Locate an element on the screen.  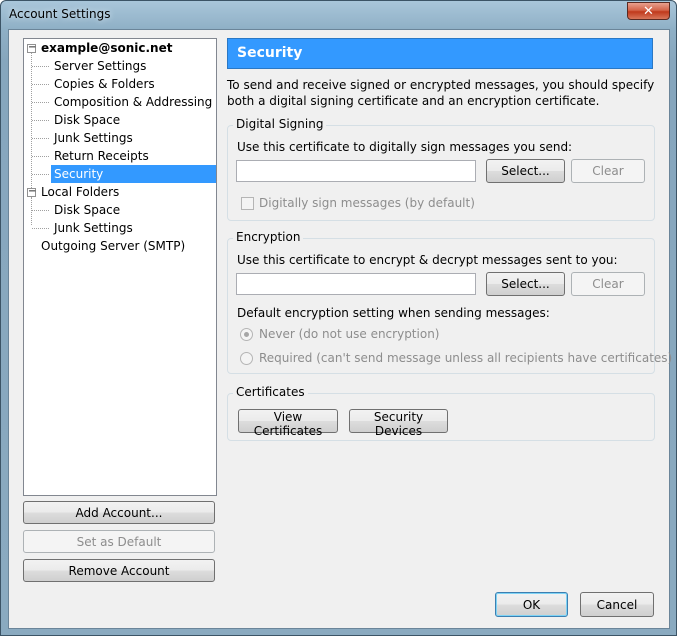
tree-item-security: Security is located at coordinates (133, 174).